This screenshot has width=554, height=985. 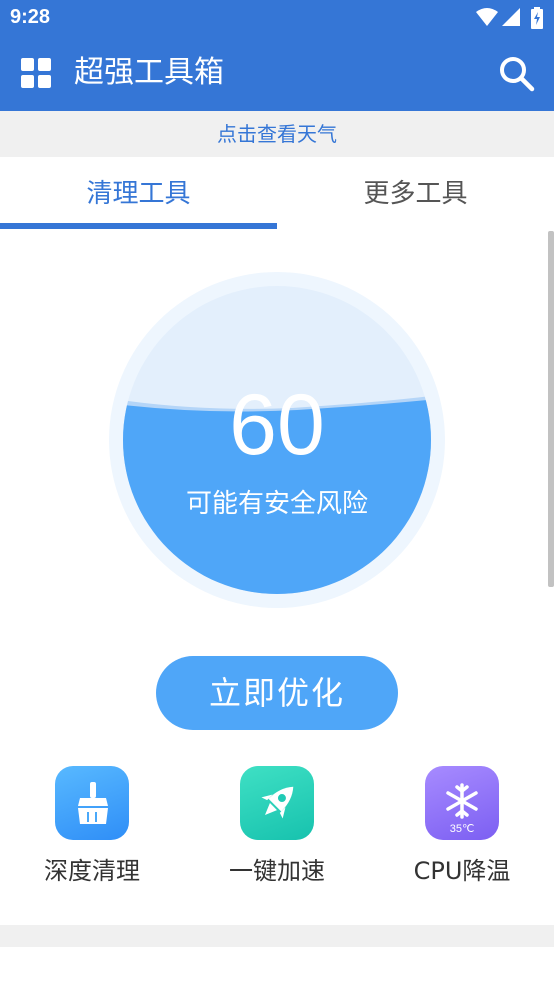 I want to click on signal-icon, so click(x=511, y=17).